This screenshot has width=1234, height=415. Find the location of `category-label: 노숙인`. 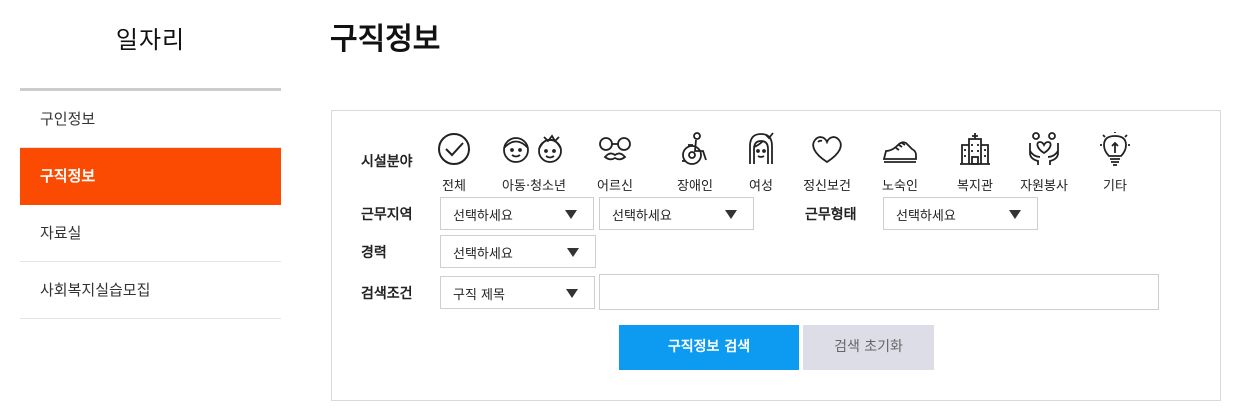

category-label: 노숙인 is located at coordinates (900, 186).